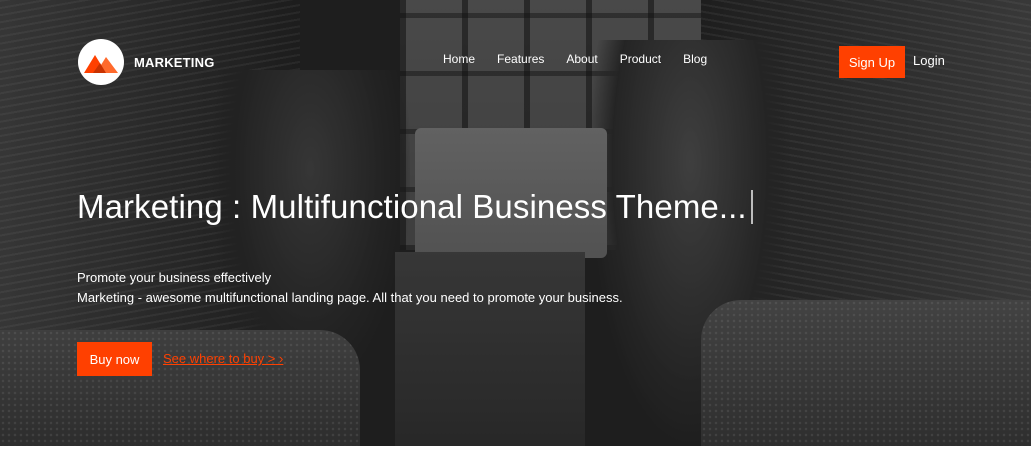 The image size is (1031, 449). I want to click on hero-subtitle-line-1: Promote your business effectively, so click(174, 277).